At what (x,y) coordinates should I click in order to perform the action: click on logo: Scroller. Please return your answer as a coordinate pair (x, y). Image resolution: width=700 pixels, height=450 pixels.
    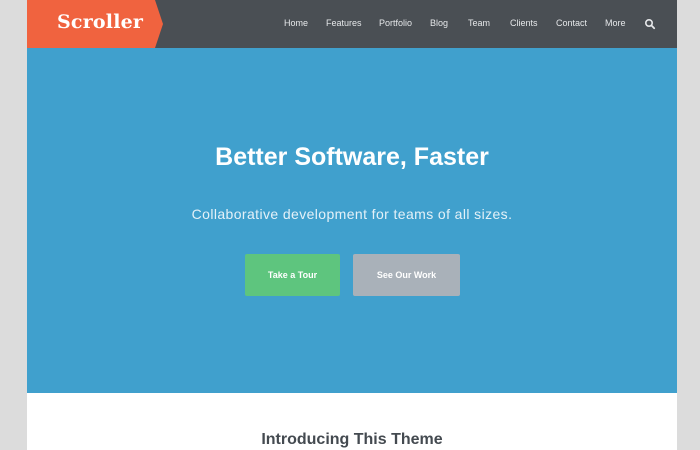
    Looking at the image, I should click on (91, 24).